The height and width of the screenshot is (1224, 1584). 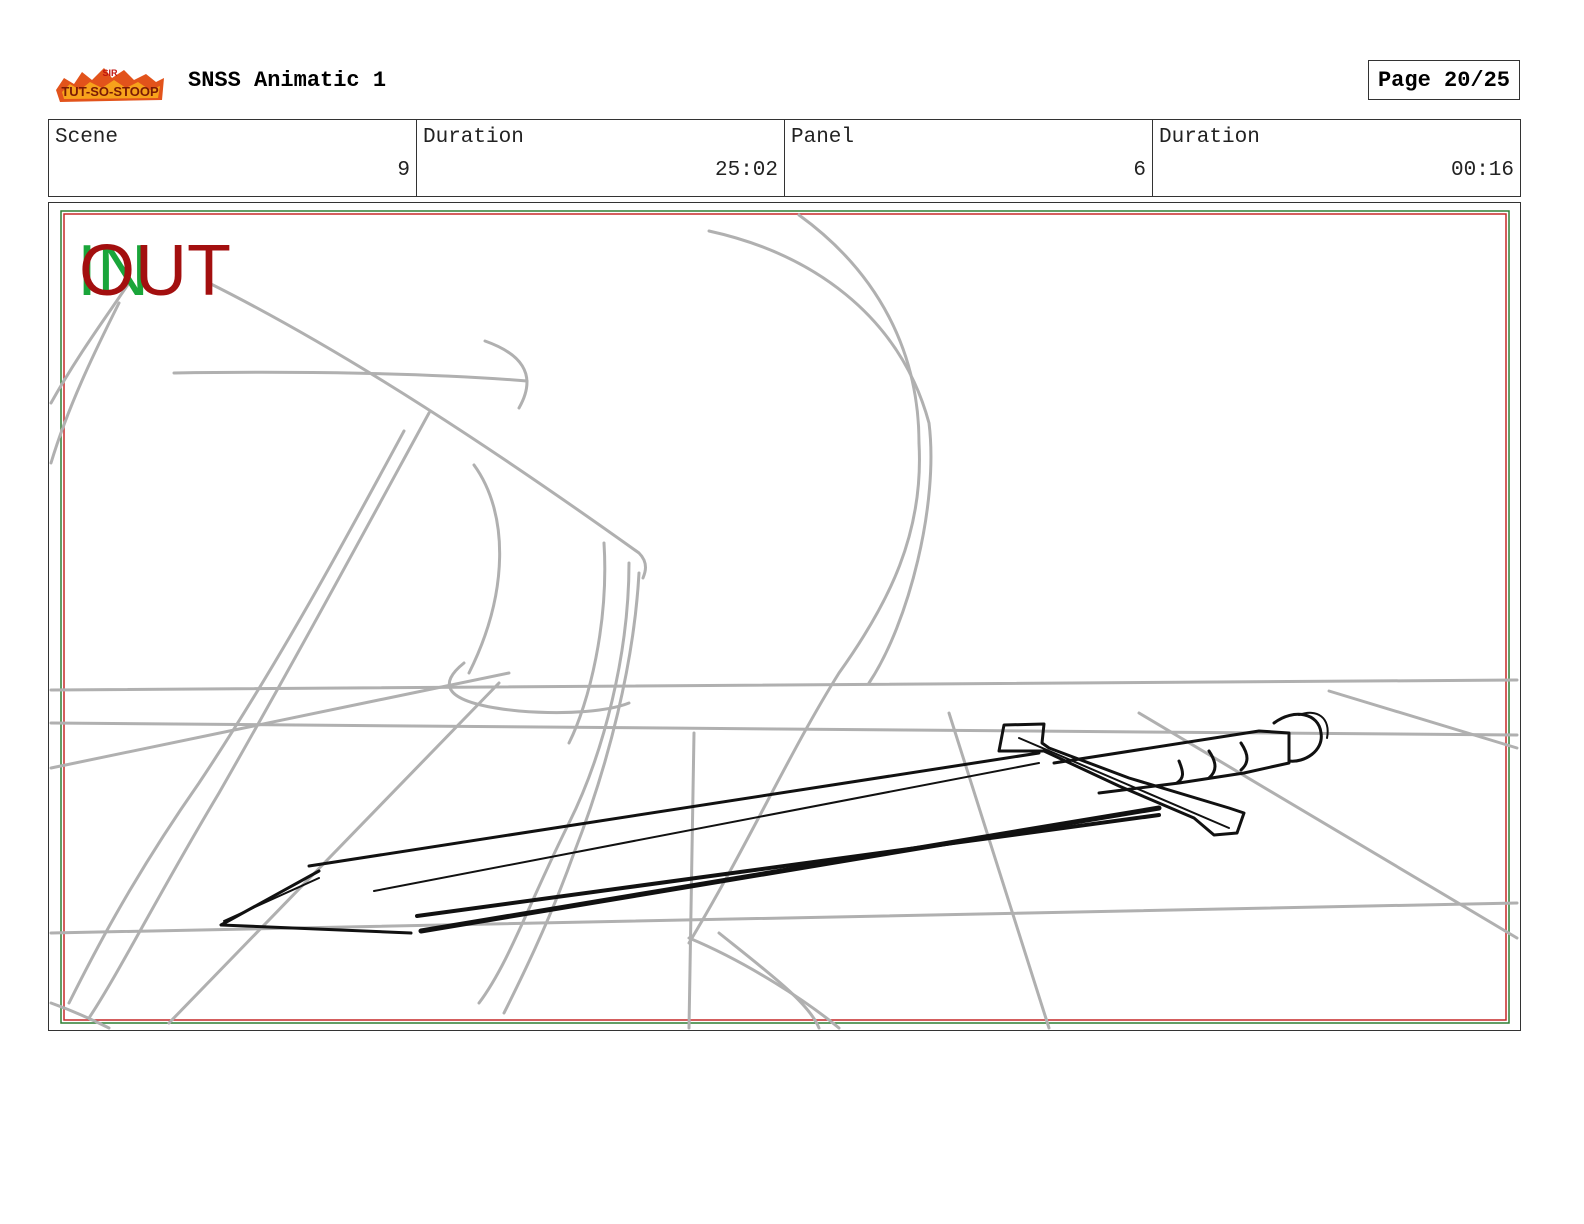 What do you see at coordinates (110, 73) in the screenshot?
I see `svg-text: SIR` at bounding box center [110, 73].